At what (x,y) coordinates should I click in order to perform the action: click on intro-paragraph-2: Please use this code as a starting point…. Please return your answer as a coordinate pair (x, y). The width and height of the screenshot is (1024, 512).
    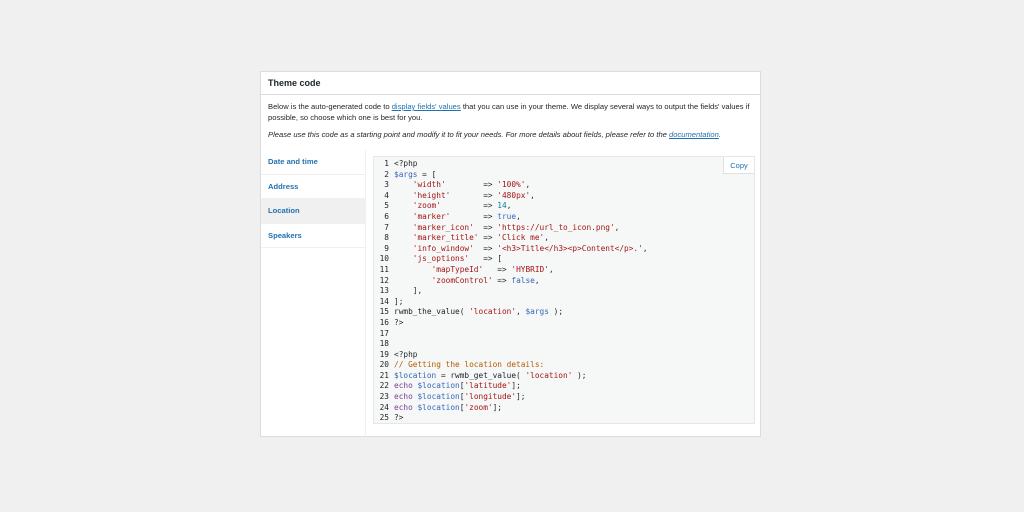
    Looking at the image, I should click on (494, 134).